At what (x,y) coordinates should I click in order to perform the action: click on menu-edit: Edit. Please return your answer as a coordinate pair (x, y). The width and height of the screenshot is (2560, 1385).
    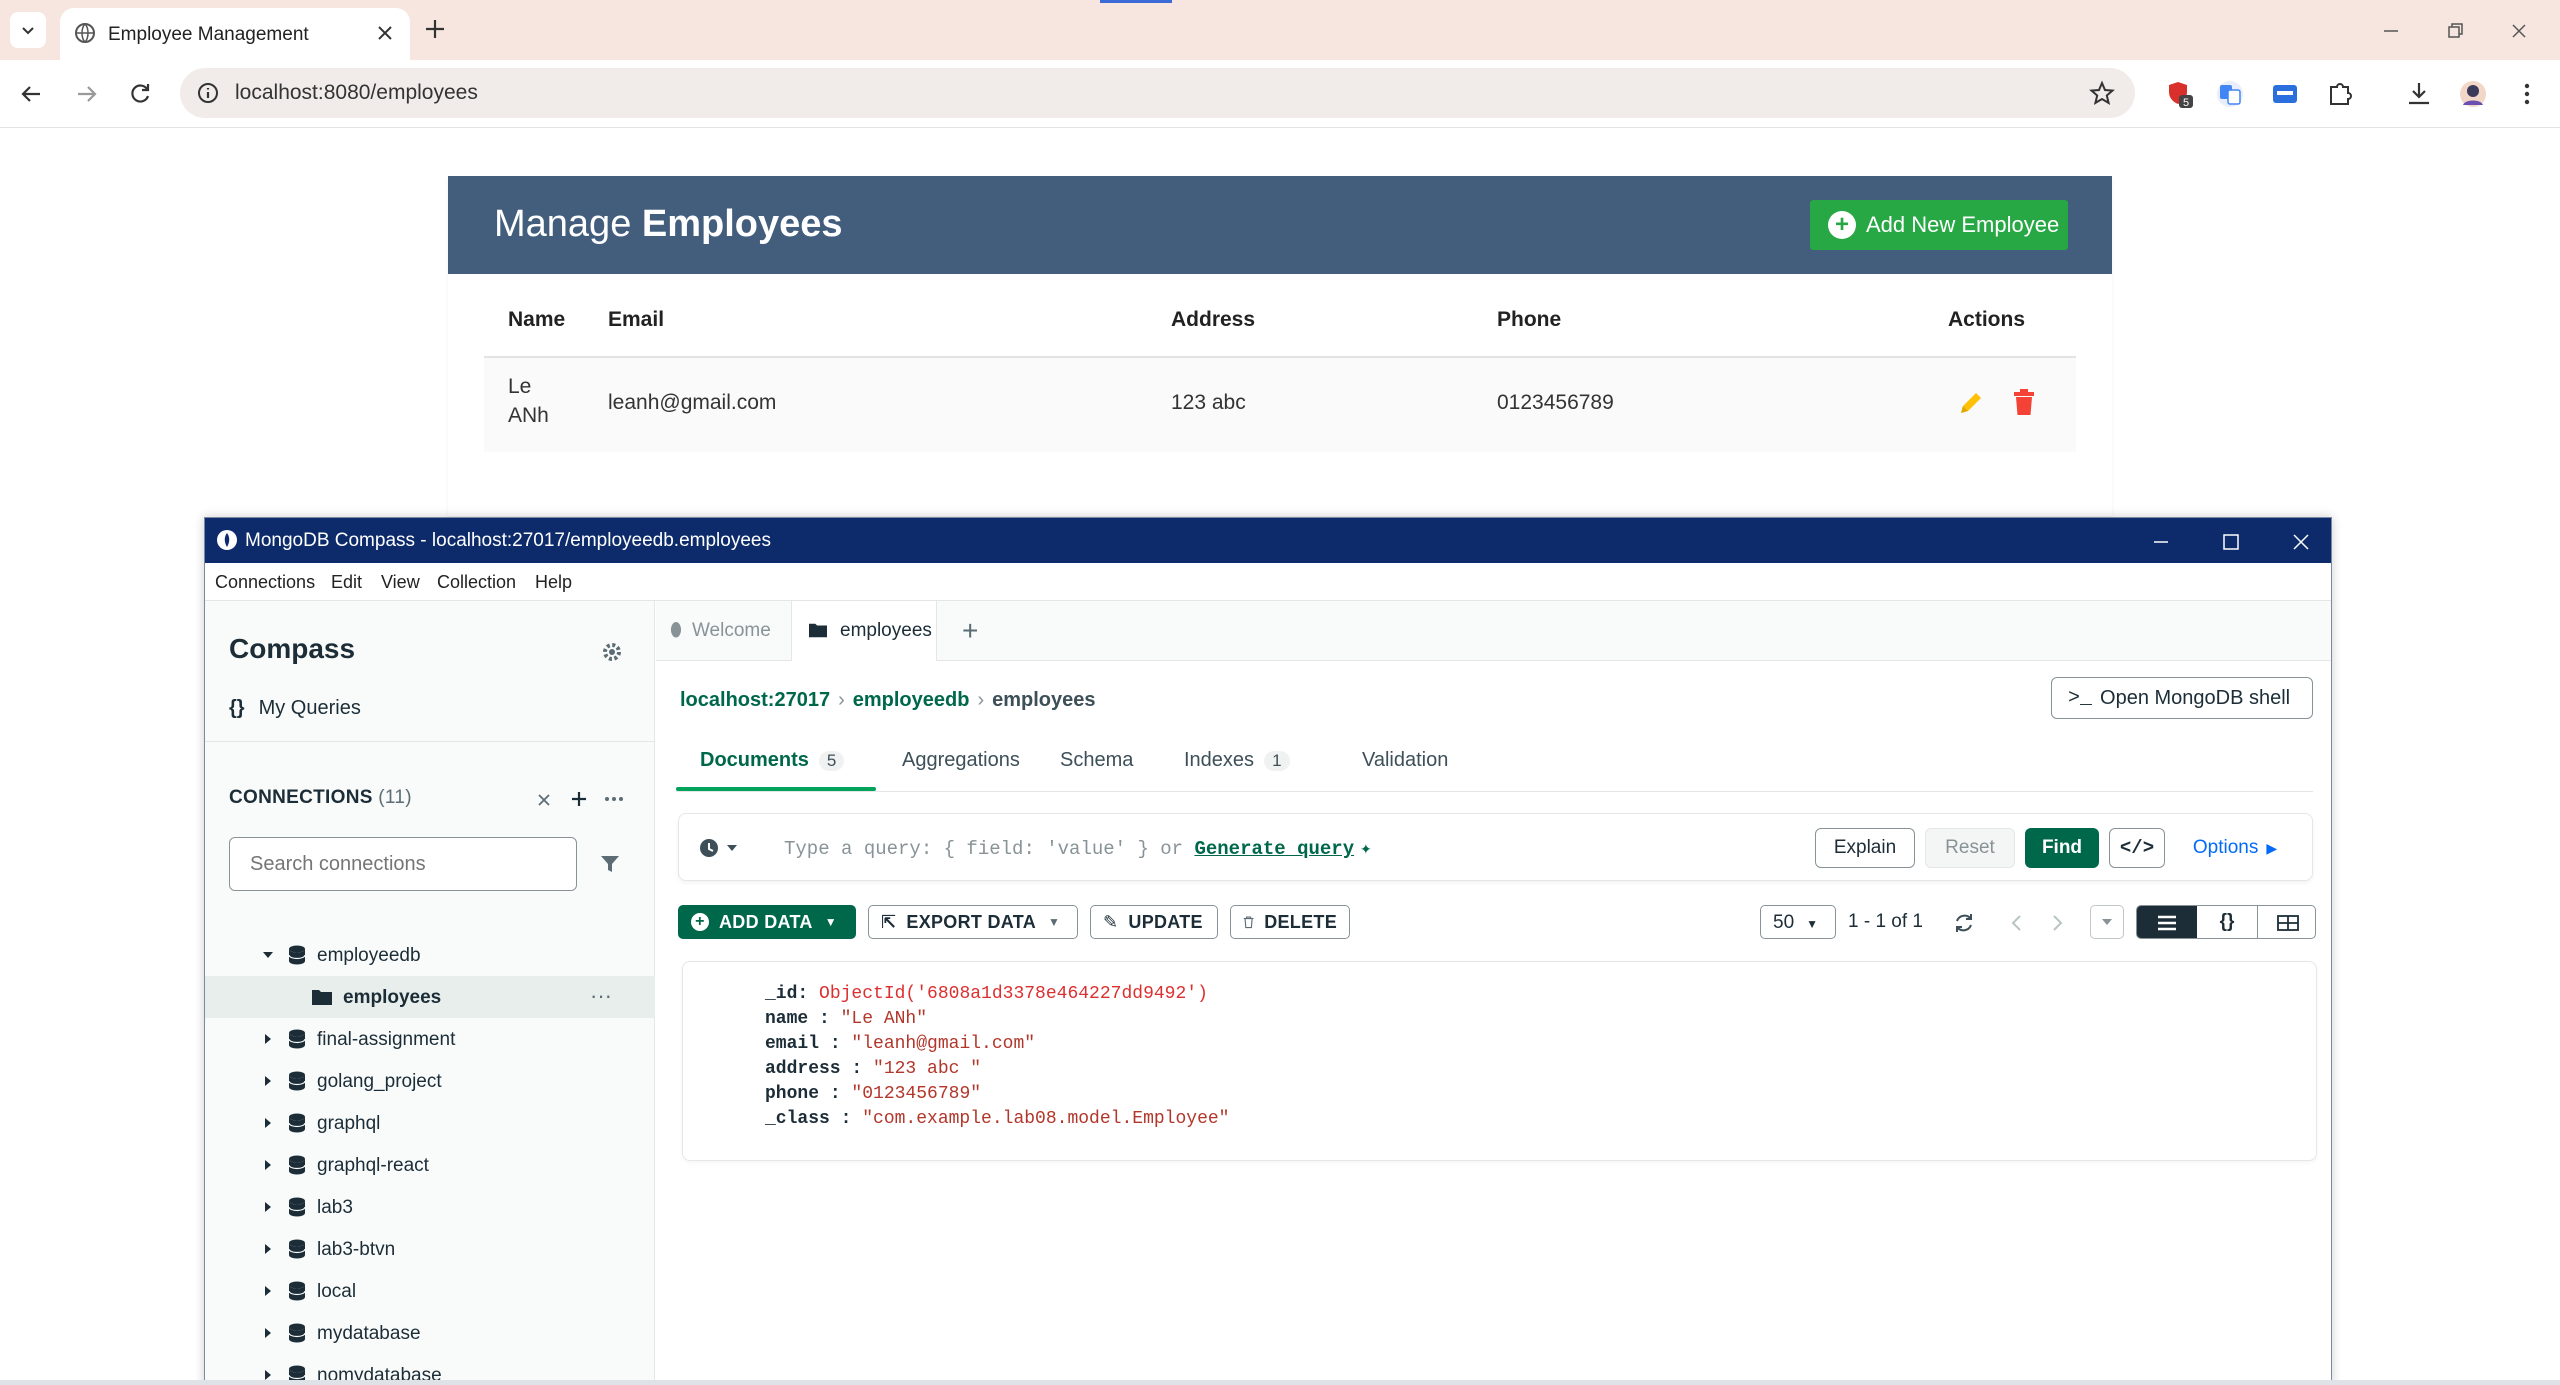
    Looking at the image, I should click on (346, 582).